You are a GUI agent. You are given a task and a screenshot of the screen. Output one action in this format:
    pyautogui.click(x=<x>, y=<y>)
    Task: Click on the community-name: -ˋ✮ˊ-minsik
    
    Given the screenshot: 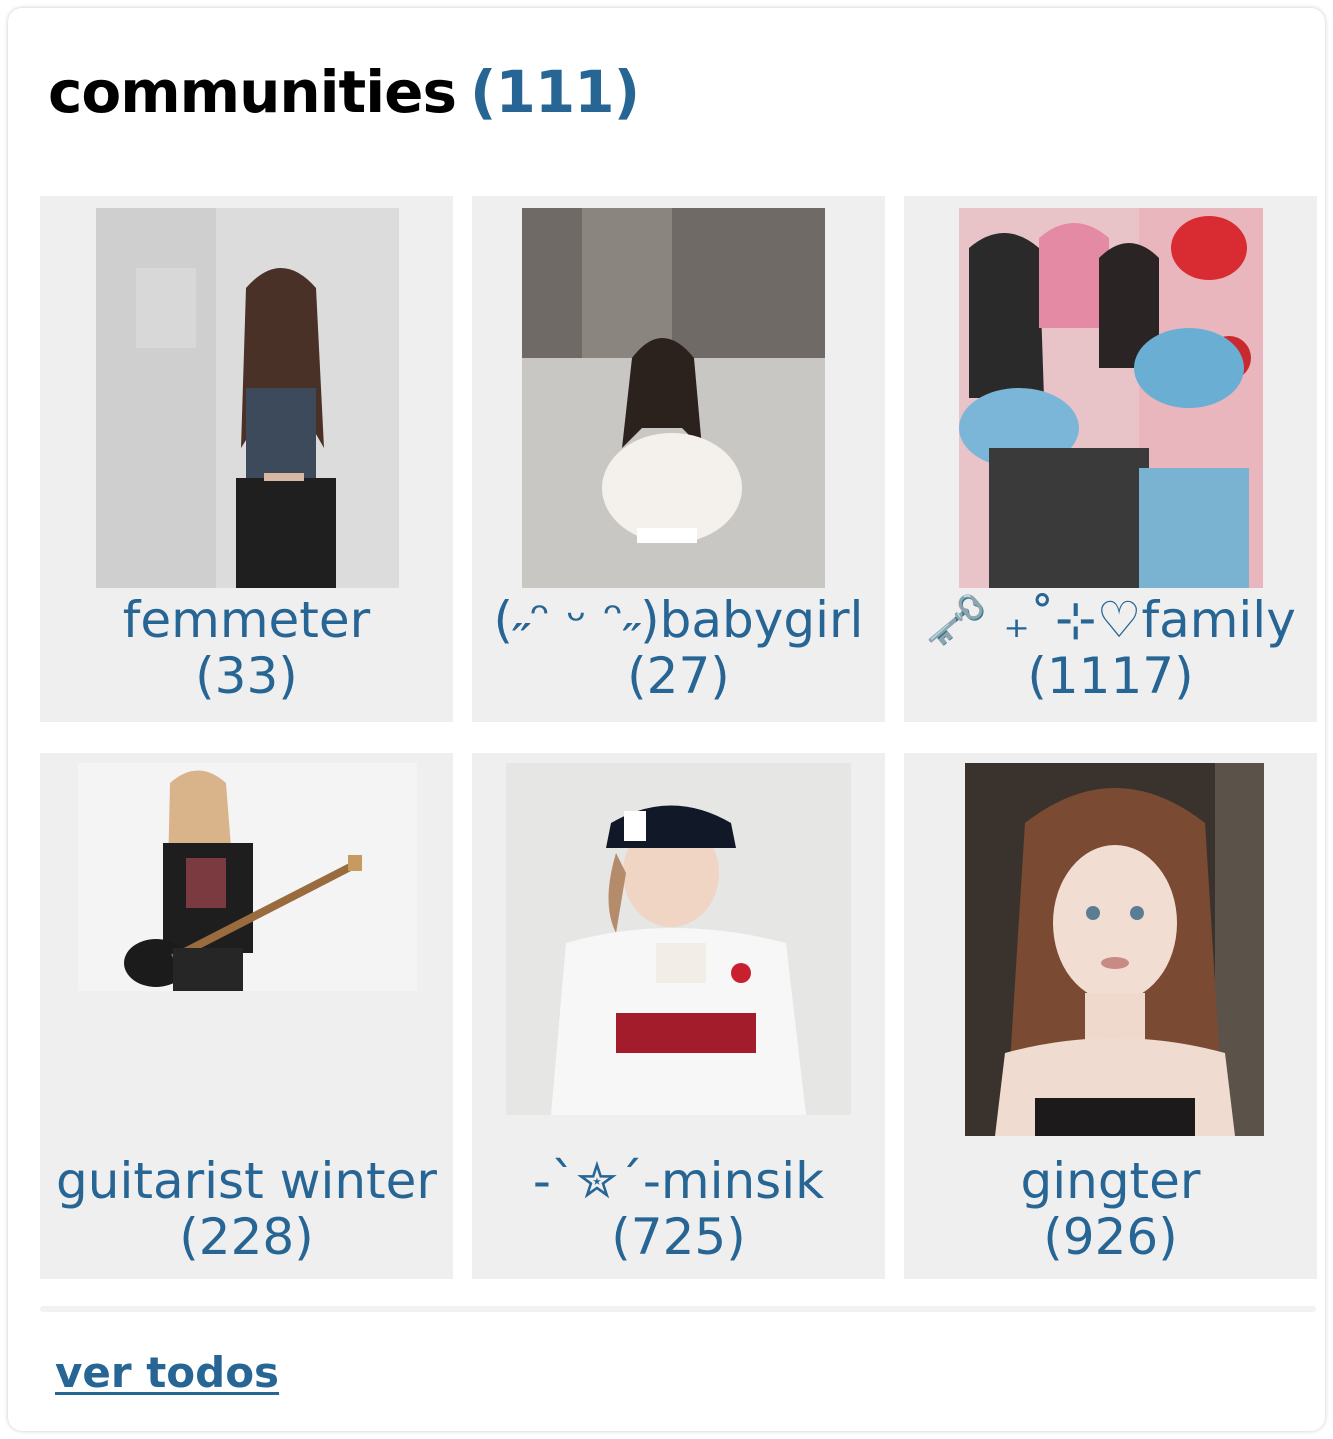 What is the action you would take?
    pyautogui.click(x=678, y=1181)
    